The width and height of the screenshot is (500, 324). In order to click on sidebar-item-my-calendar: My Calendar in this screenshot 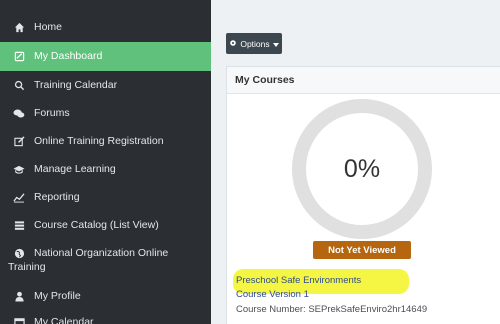, I will do `click(105, 319)`.